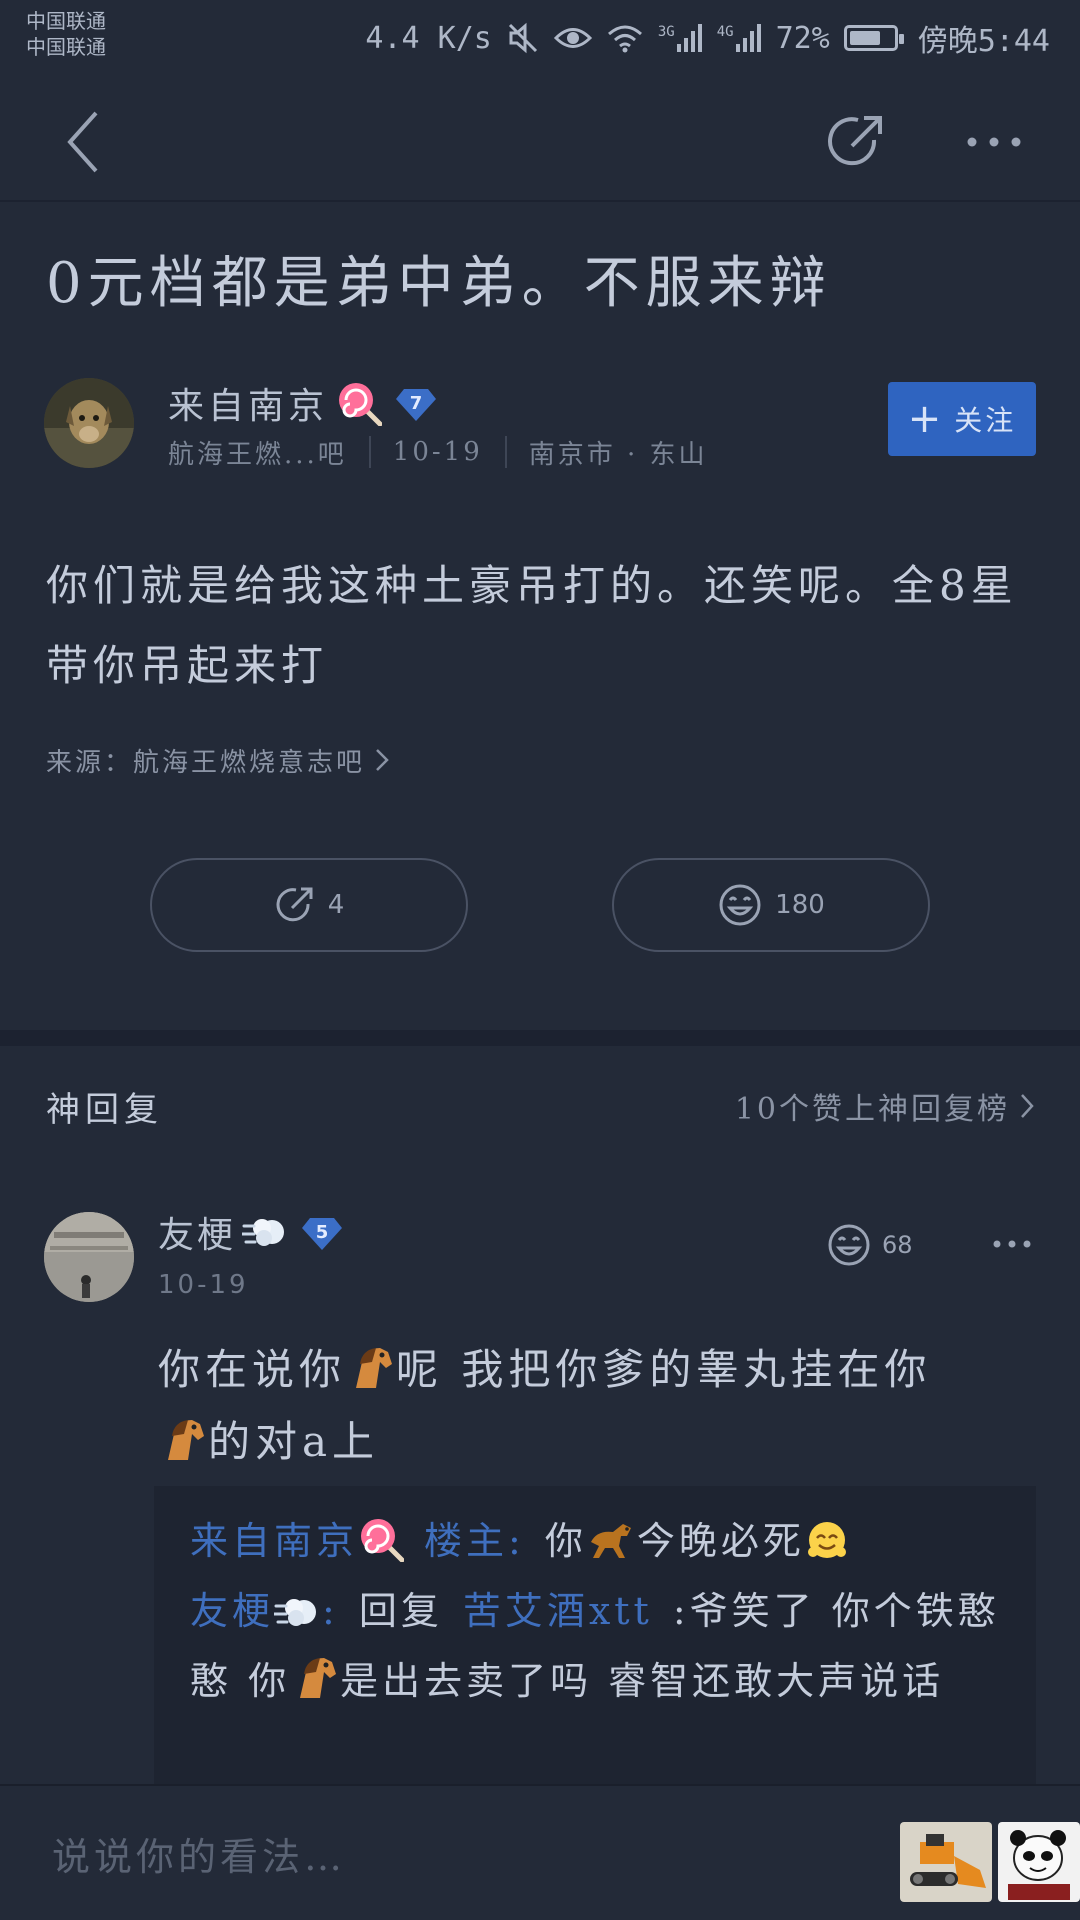 This screenshot has width=1080, height=1920. Describe the element at coordinates (232, 1611) in the screenshot. I see `subreply-user: 友梗` at that location.